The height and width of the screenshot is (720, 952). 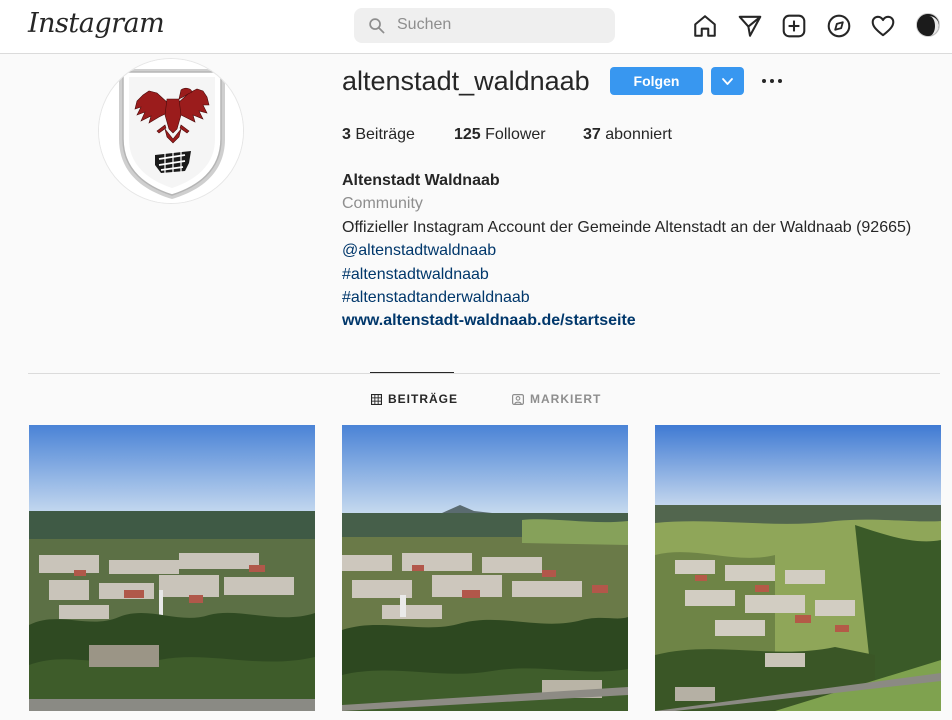 I want to click on suggested-accounts-button, so click(x=727, y=81).